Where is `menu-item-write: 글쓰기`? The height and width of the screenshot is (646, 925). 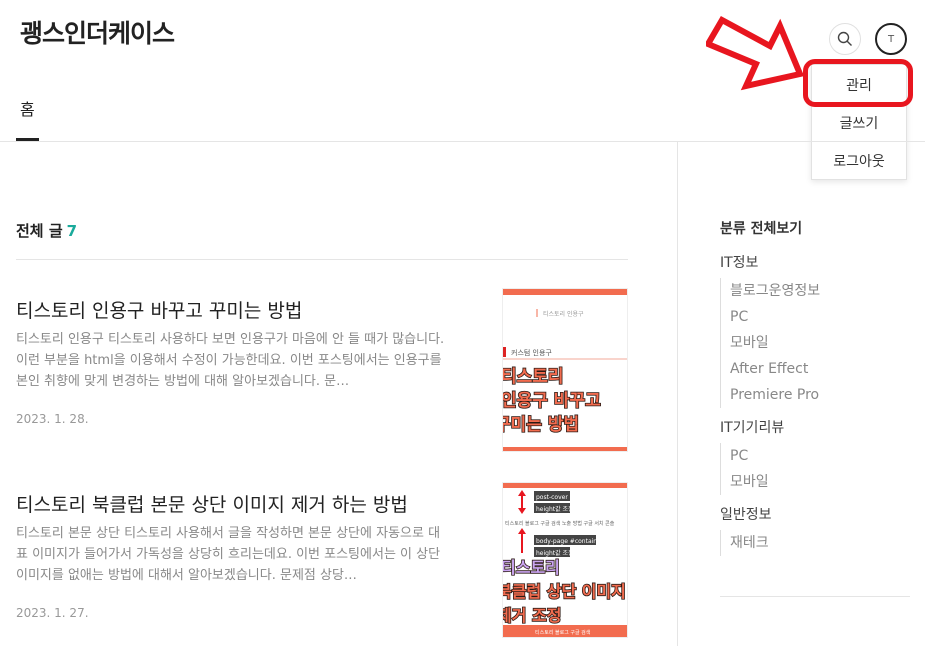
menu-item-write: 글쓰기 is located at coordinates (859, 123).